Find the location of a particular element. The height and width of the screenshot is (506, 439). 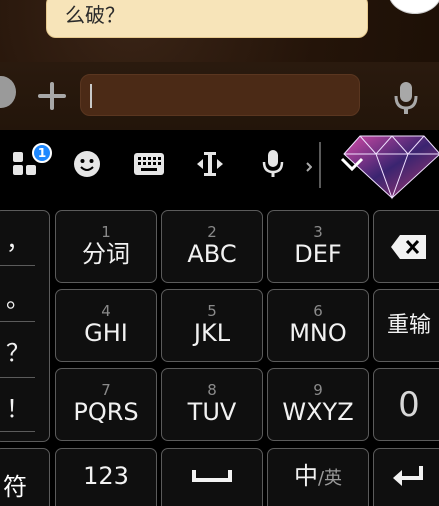

space-icon is located at coordinates (212, 476).